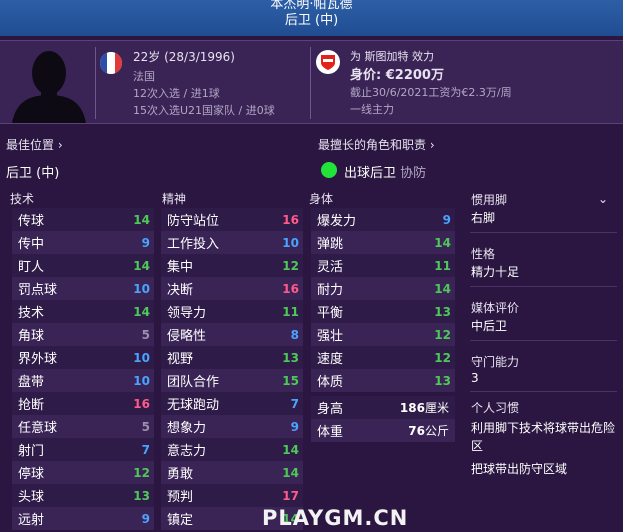 The image size is (623, 532). Describe the element at coordinates (232, 265) in the screenshot. I see `attribute-row: 集中 12` at that location.